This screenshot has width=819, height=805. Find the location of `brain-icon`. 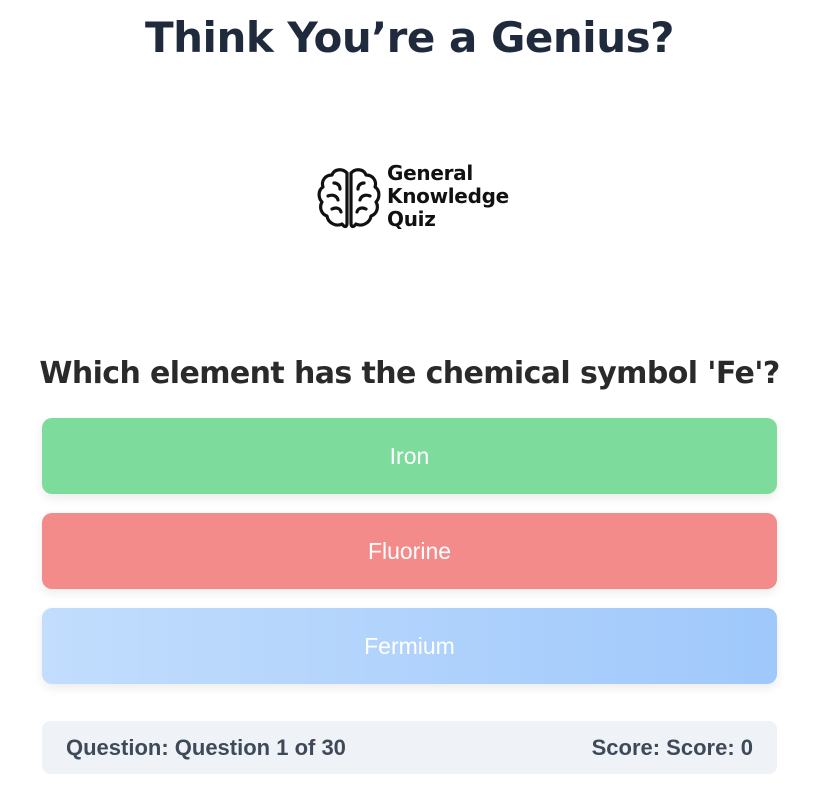

brain-icon is located at coordinates (349, 198).